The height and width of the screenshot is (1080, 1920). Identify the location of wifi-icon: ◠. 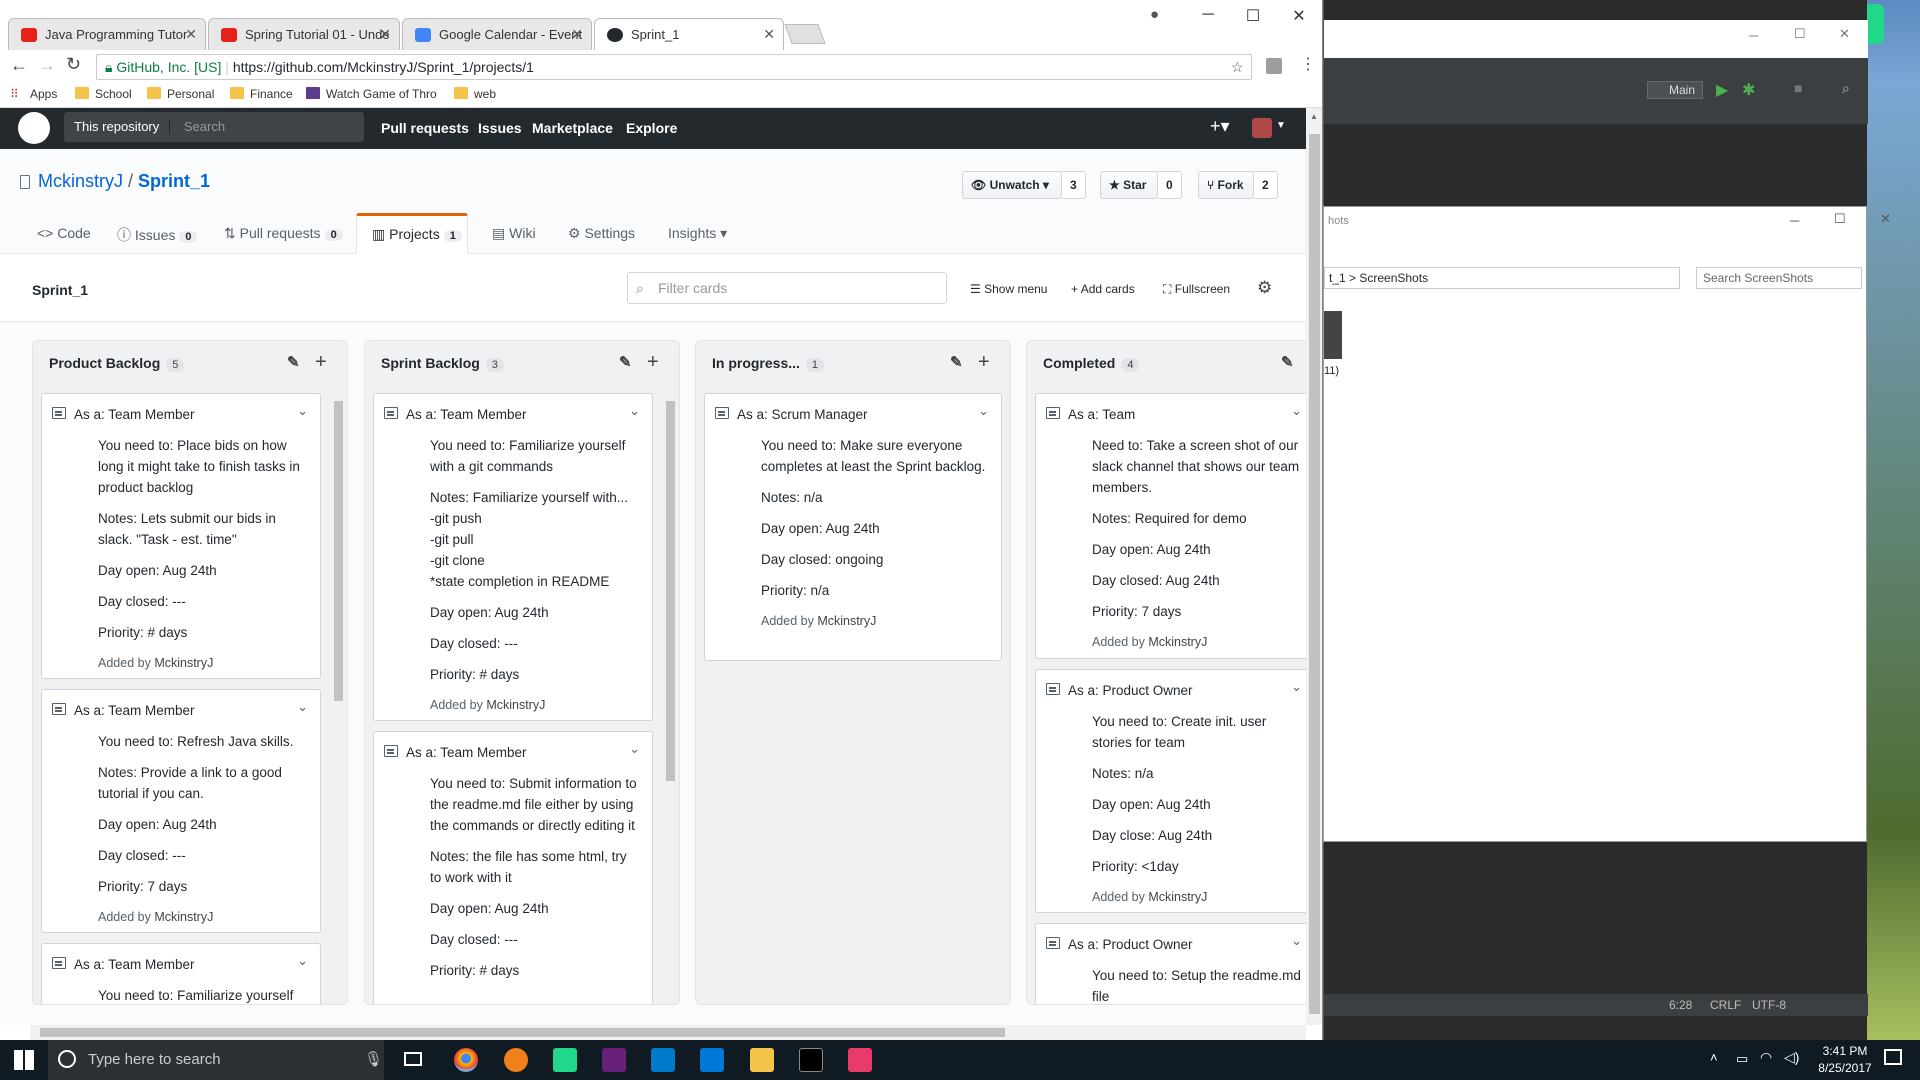
(1766, 1057).